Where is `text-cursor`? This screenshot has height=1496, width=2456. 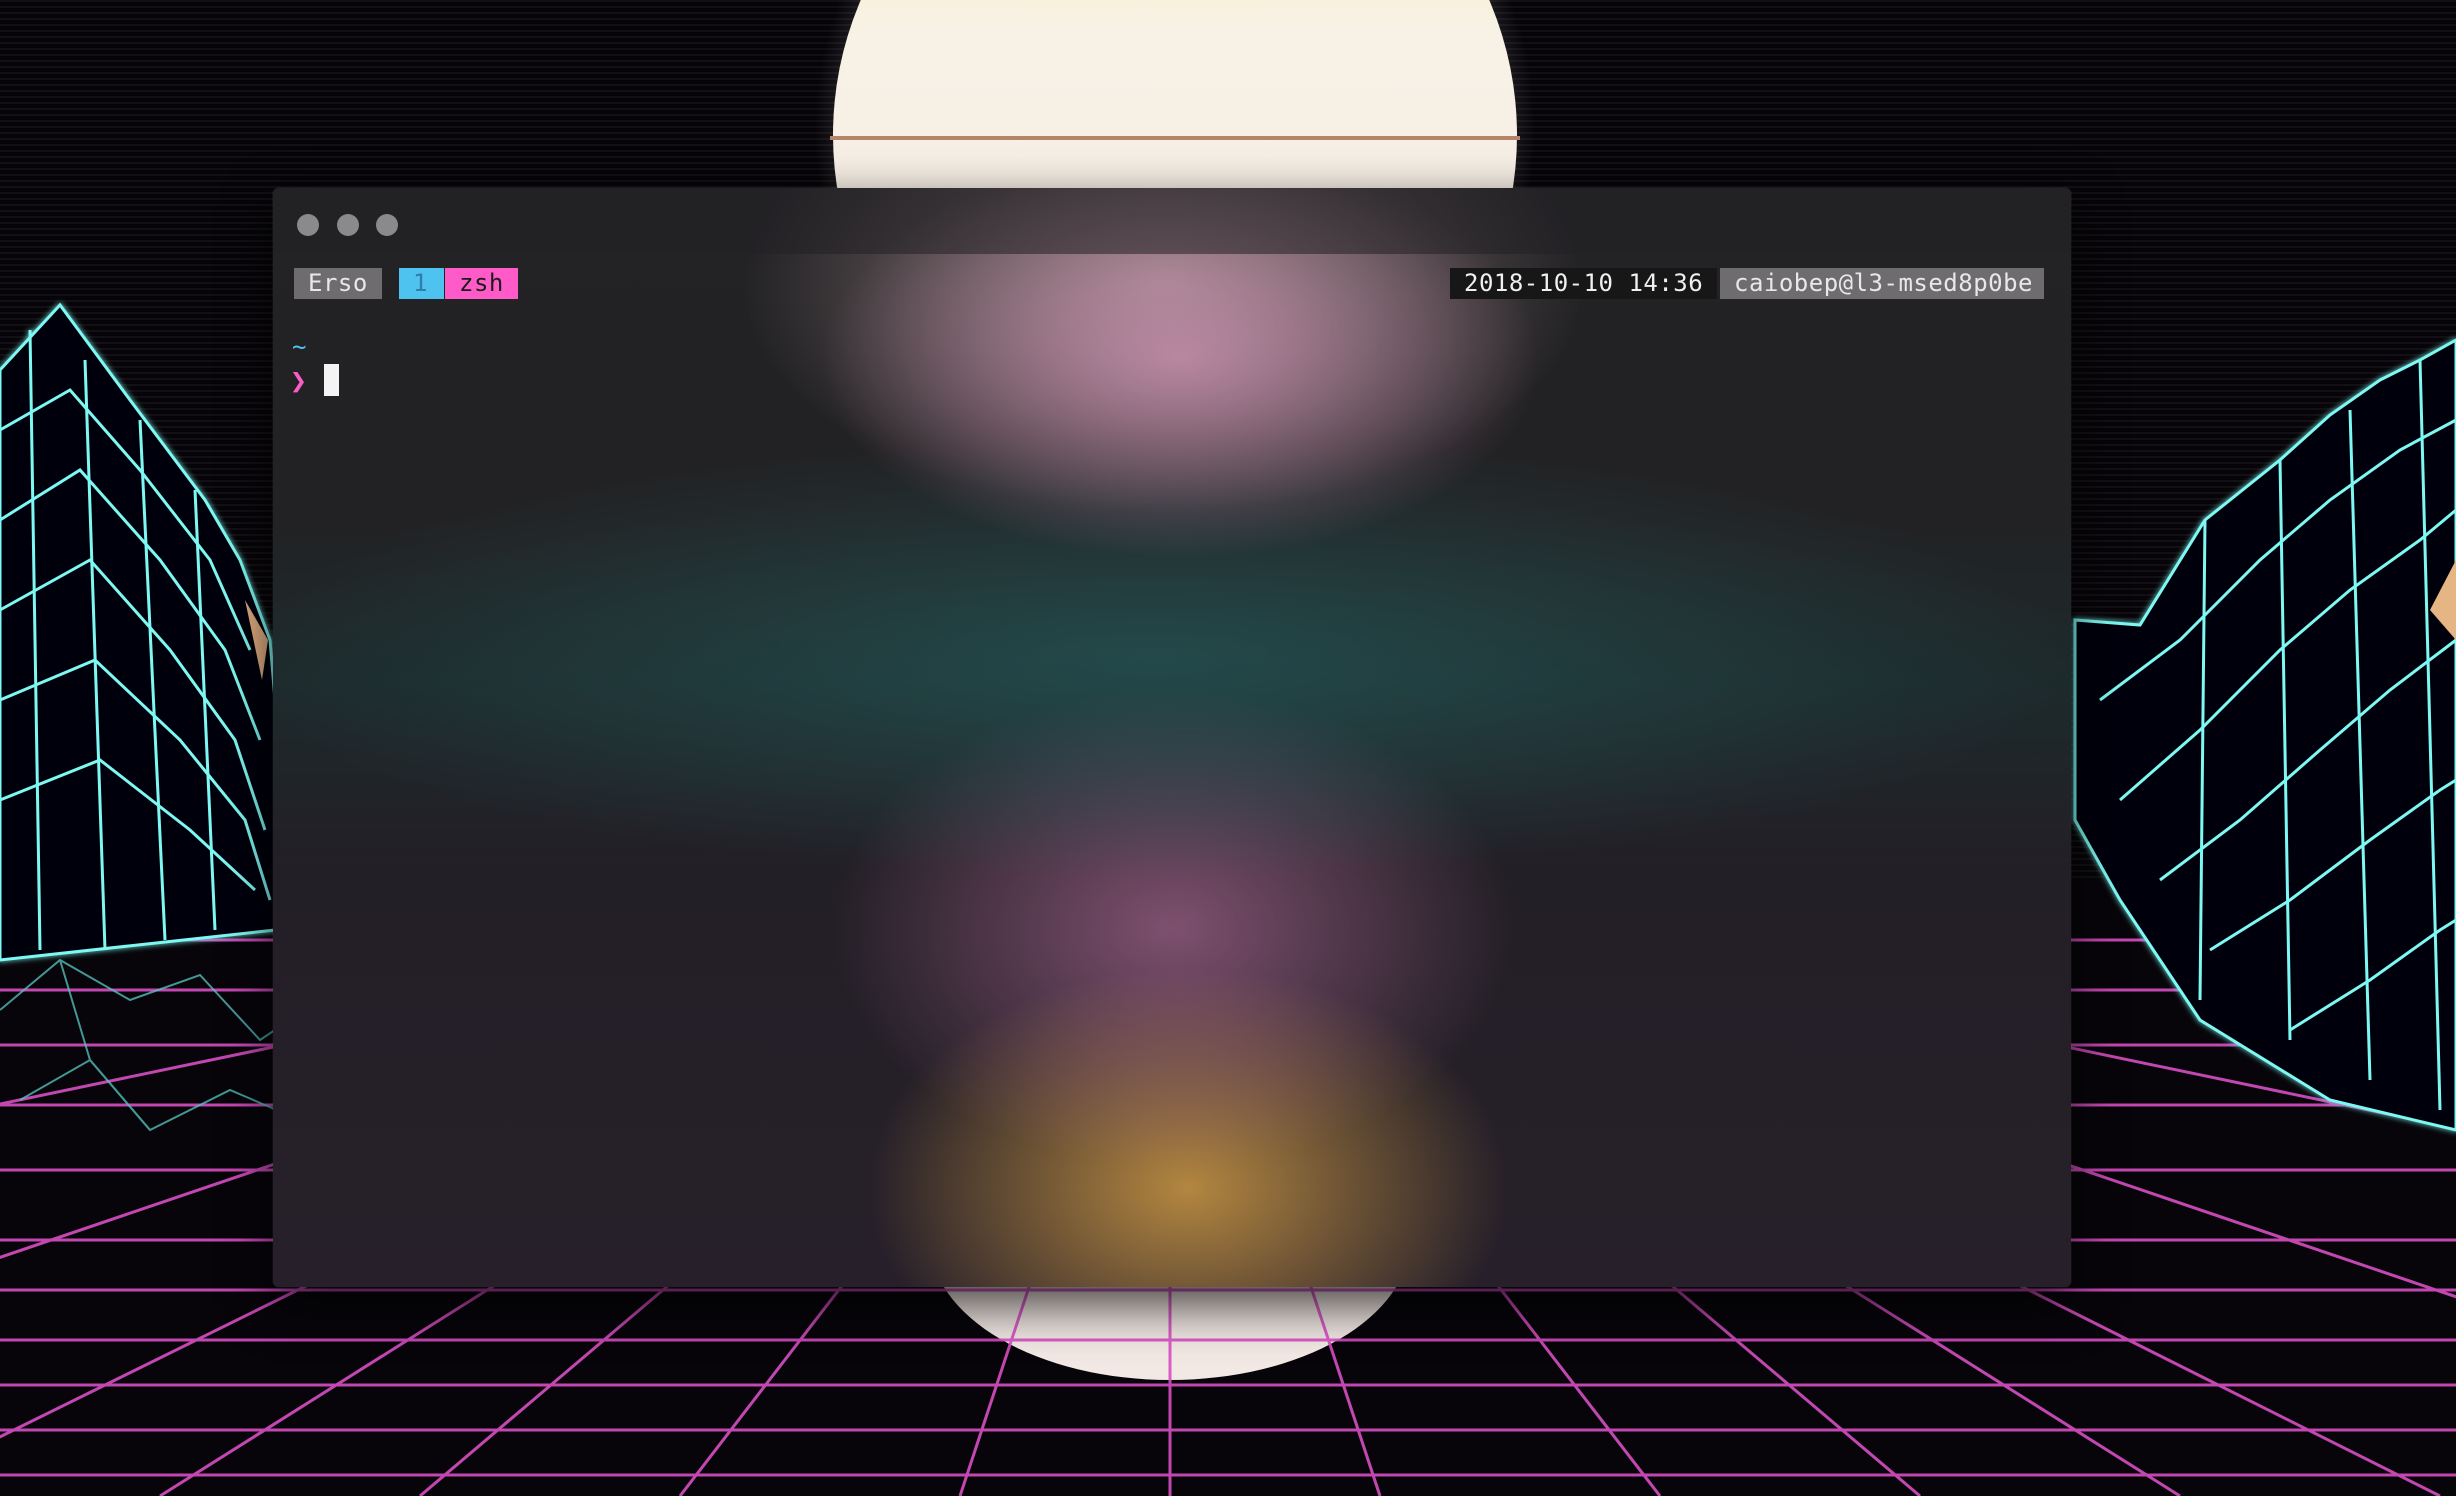 text-cursor is located at coordinates (331, 380).